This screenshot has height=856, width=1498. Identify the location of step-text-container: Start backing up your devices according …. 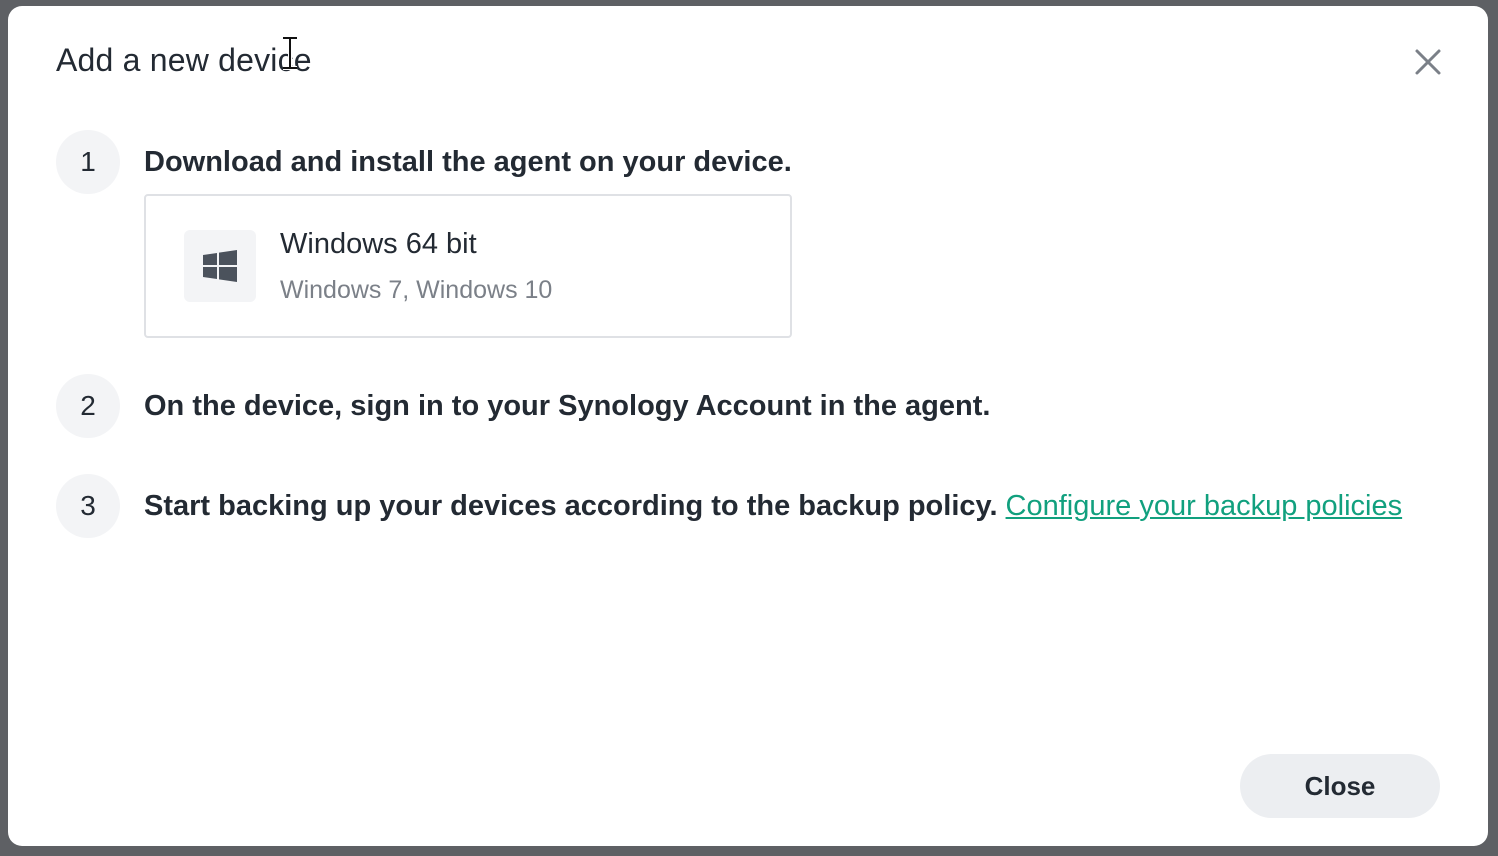
(773, 506).